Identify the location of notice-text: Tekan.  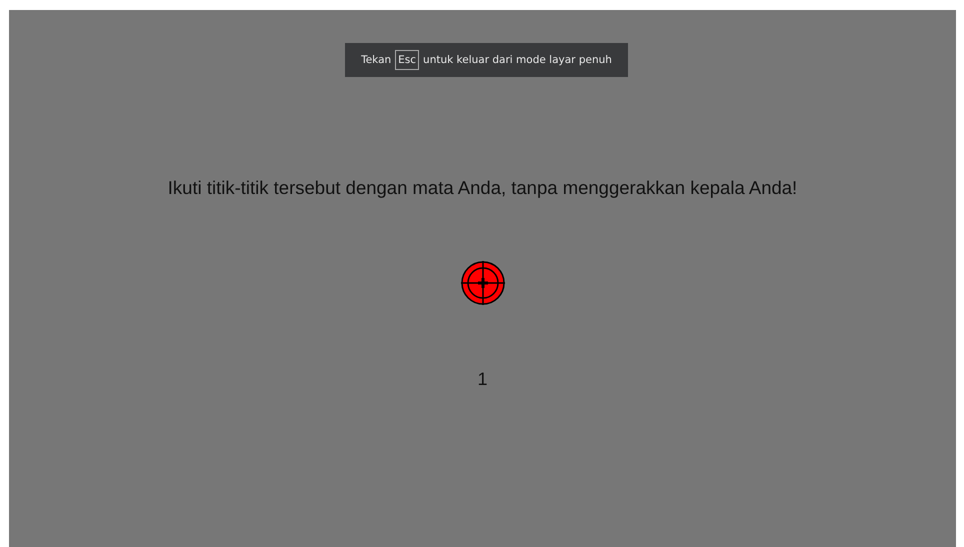
(376, 60).